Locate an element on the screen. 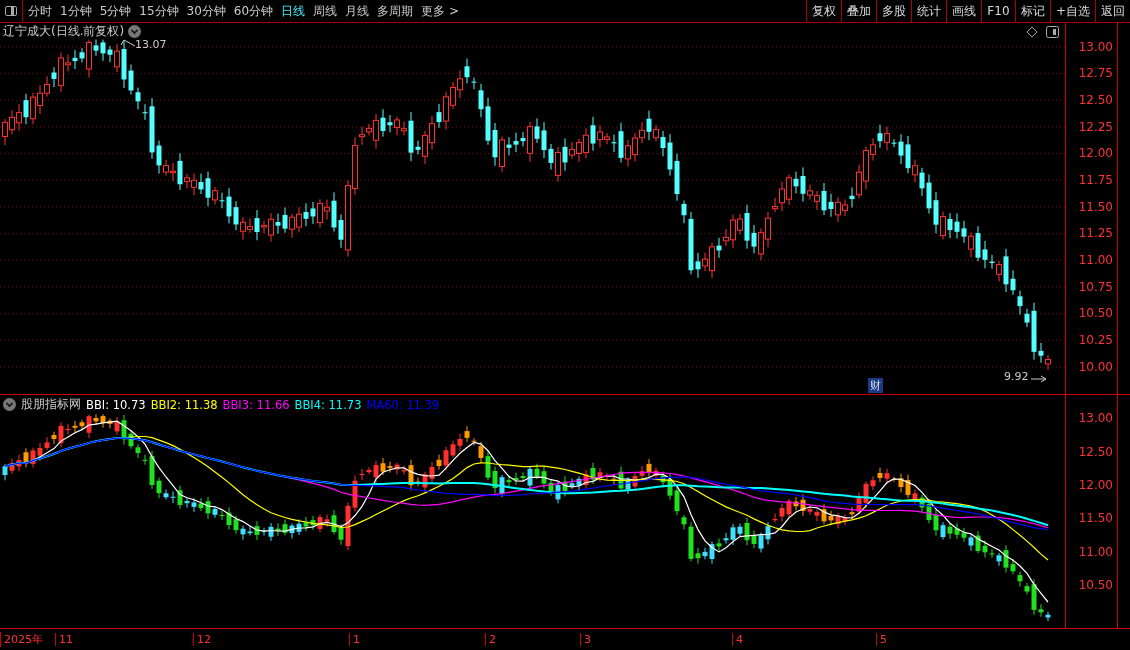 The image size is (1130, 650). period-tab: 周线 is located at coordinates (325, 11).